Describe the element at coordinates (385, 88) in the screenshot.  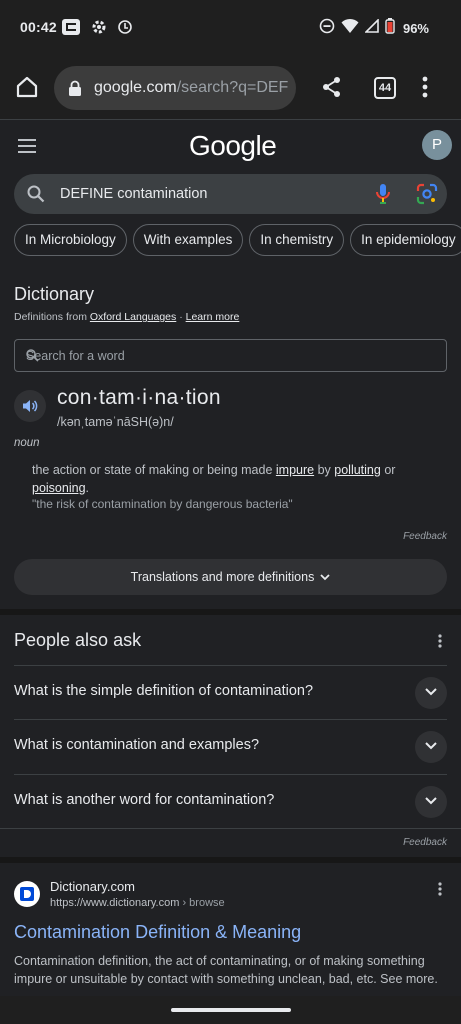
I see `tab-switcher-button: 44` at that location.